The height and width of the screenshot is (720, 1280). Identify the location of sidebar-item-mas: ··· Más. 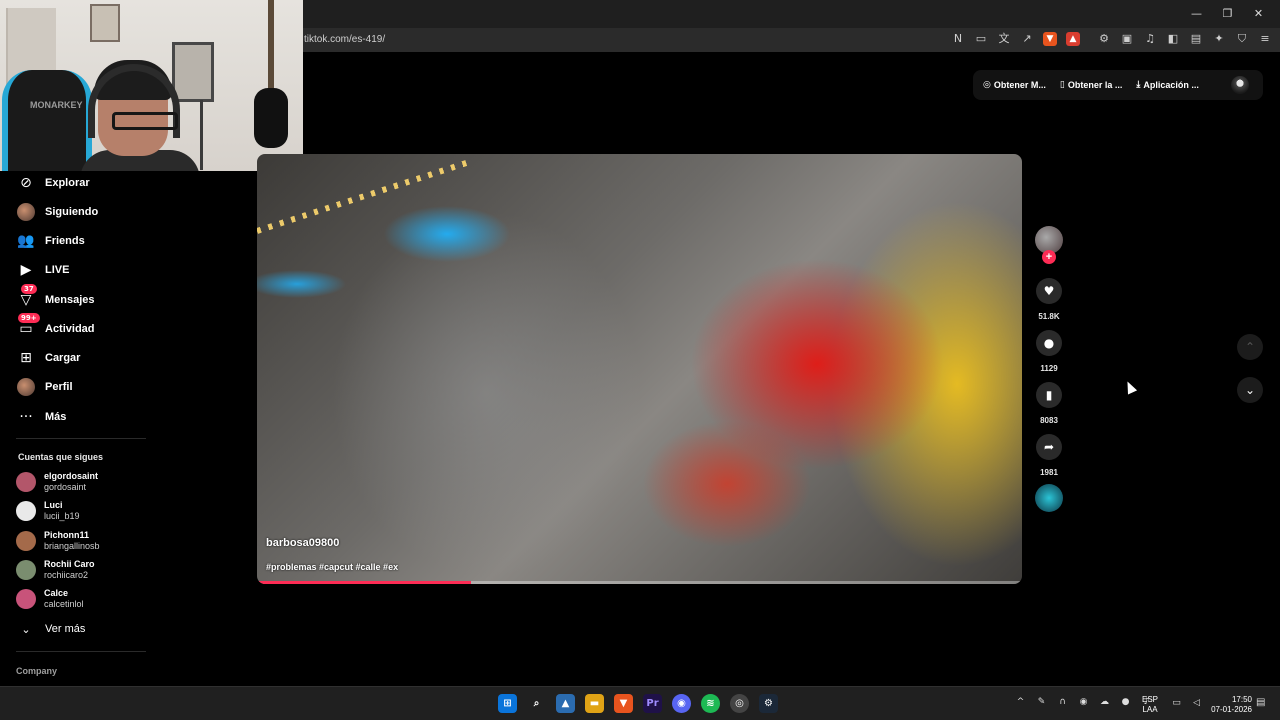
(41, 417).